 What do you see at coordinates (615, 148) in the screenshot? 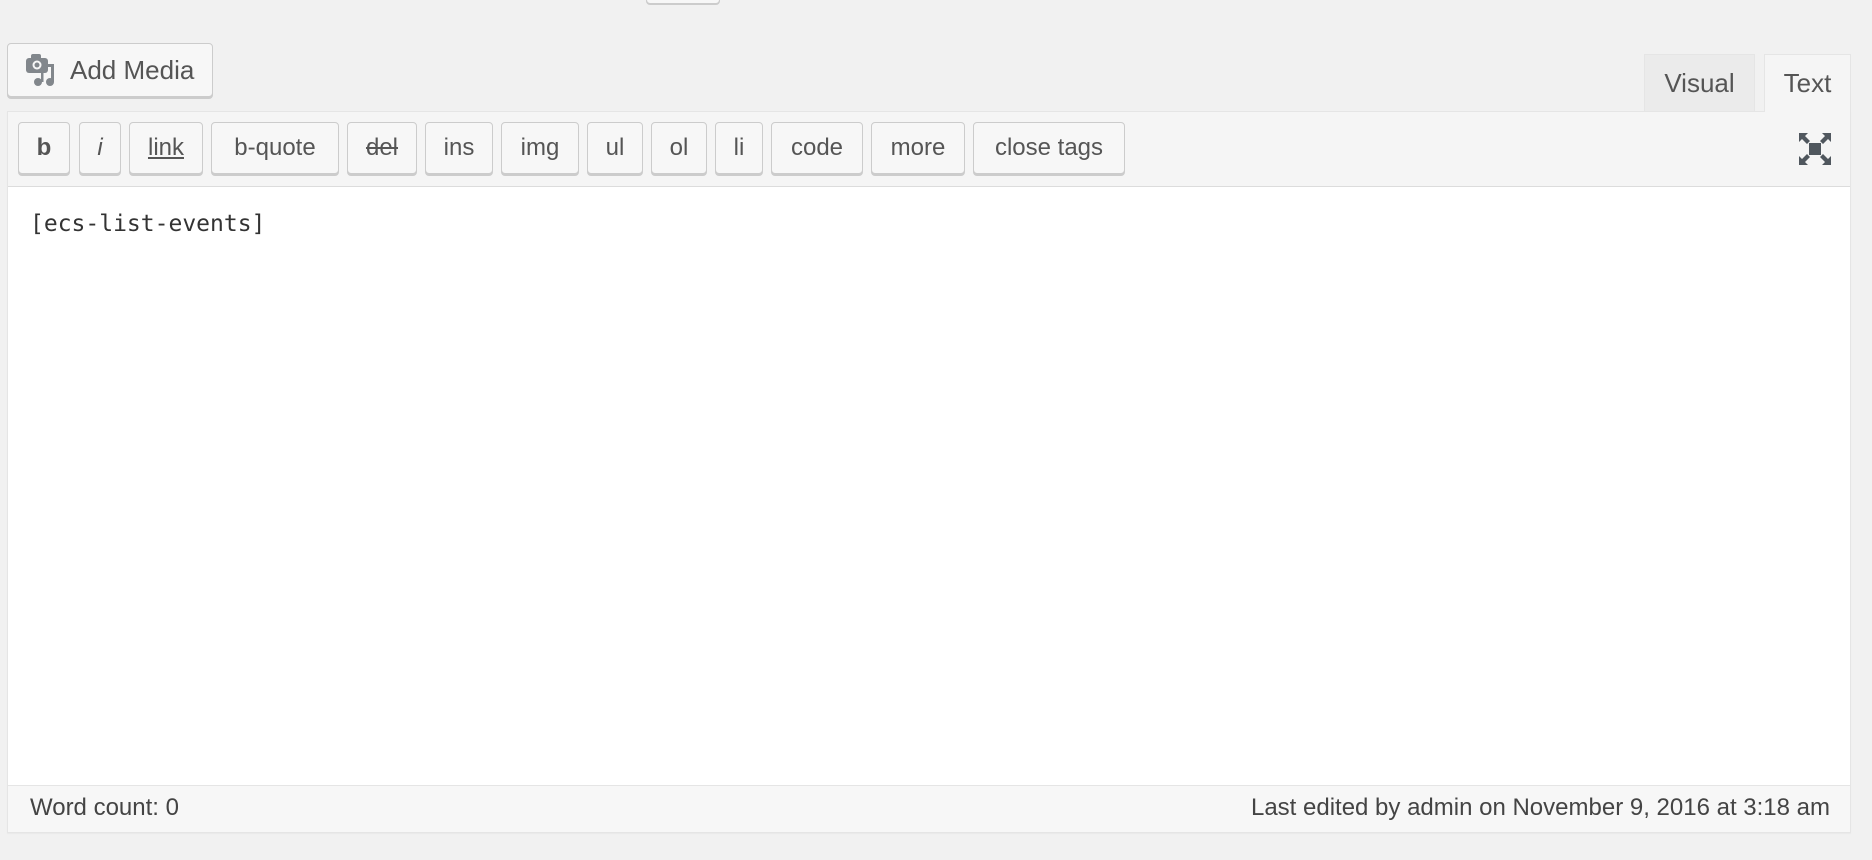
I see `ul-button: ul` at bounding box center [615, 148].